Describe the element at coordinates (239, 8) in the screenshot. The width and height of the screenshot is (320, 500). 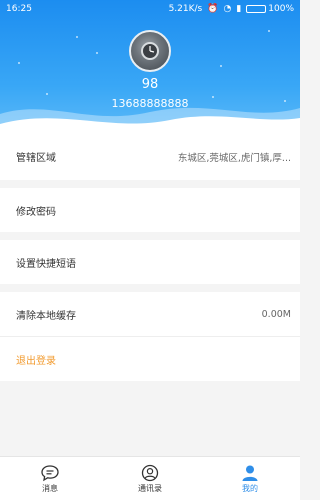
I see `signal-icon: ▮` at that location.